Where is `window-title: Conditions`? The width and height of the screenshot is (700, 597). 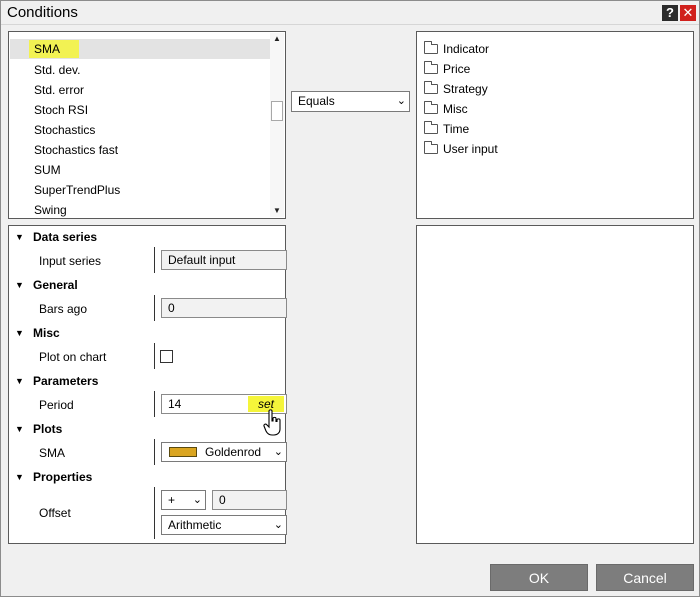 window-title: Conditions is located at coordinates (42, 12).